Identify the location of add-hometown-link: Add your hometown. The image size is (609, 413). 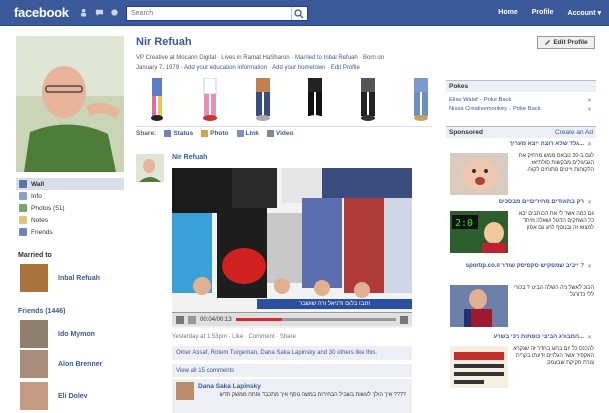
(298, 68).